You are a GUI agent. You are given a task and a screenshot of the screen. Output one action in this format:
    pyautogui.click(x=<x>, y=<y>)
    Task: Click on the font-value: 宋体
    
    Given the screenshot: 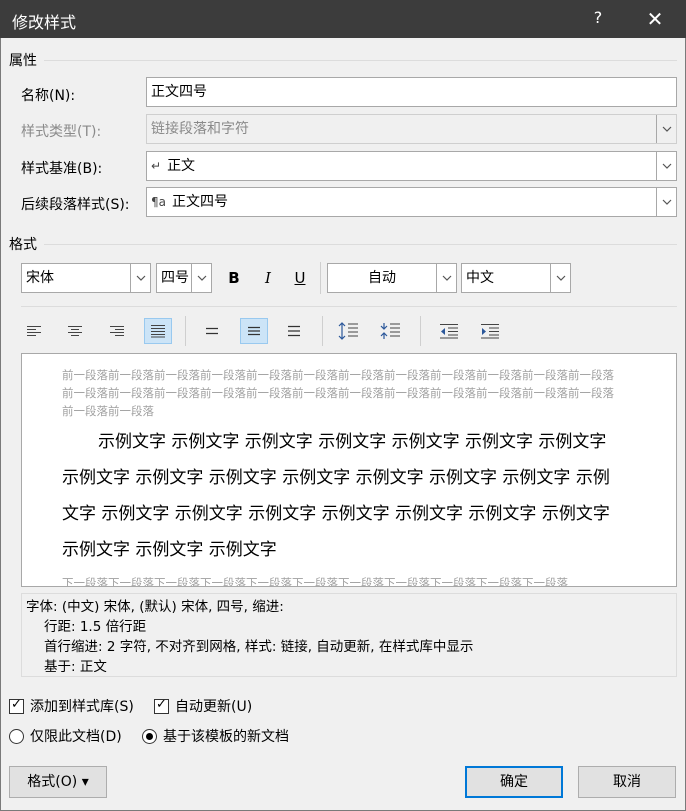 What is the action you would take?
    pyautogui.click(x=40, y=278)
    